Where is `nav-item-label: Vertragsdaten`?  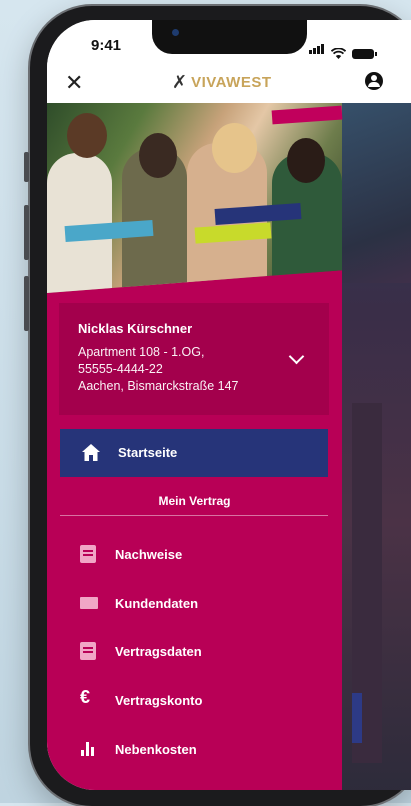 nav-item-label: Vertragsdaten is located at coordinates (158, 651).